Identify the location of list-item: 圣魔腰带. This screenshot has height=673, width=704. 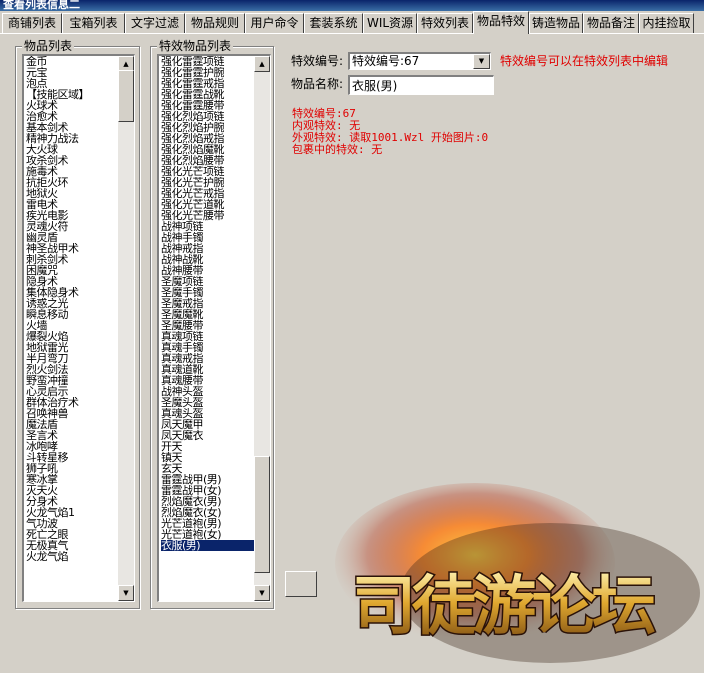
(207, 325).